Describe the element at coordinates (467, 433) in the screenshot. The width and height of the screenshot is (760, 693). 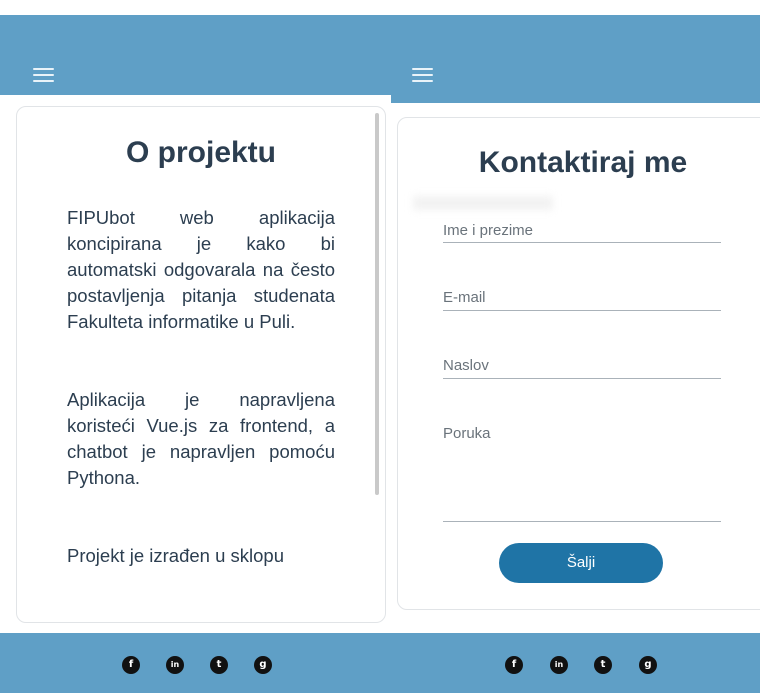
I see `message-placeholder: Poruka` at that location.